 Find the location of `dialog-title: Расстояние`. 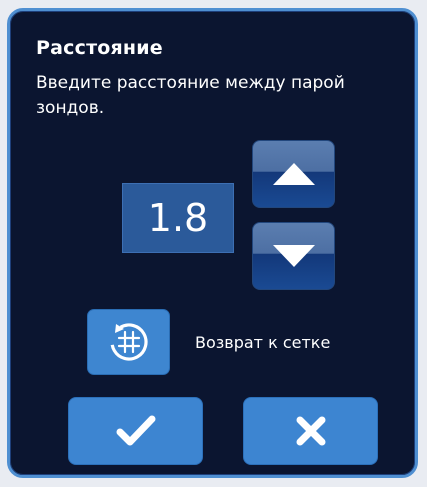

dialog-title: Расстояние is located at coordinates (99, 48).